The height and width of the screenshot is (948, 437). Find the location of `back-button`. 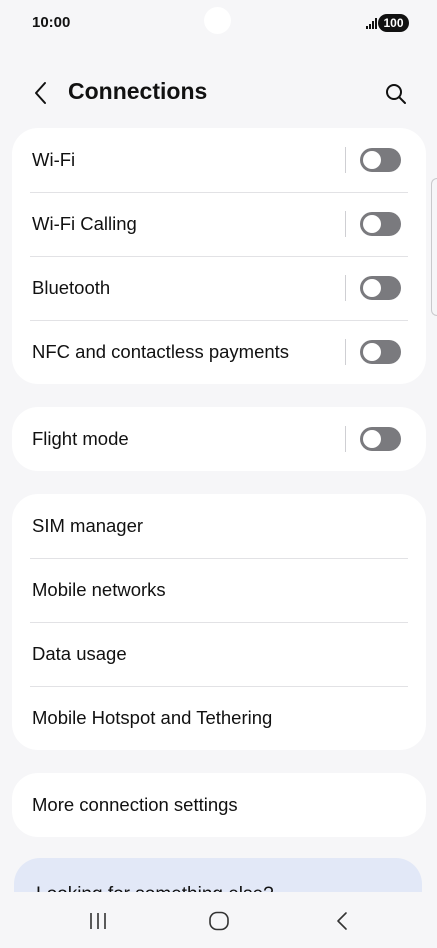

back-button is located at coordinates (41, 93).